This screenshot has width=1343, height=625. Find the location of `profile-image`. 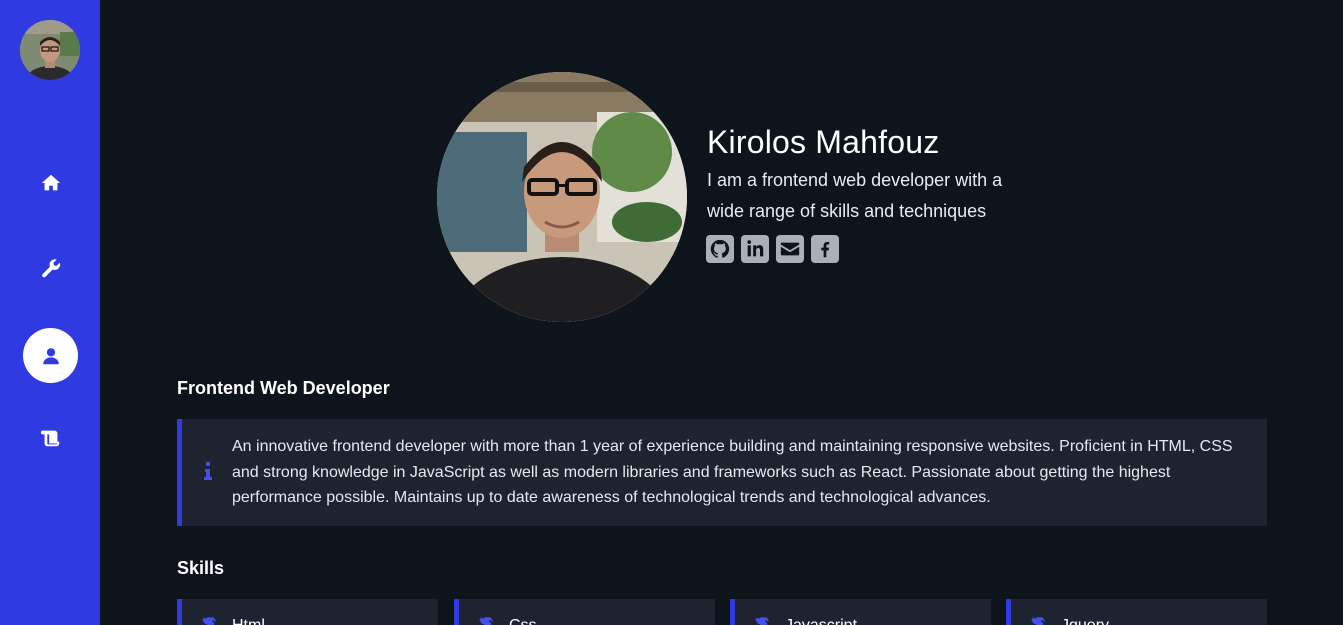

profile-image is located at coordinates (562, 197).